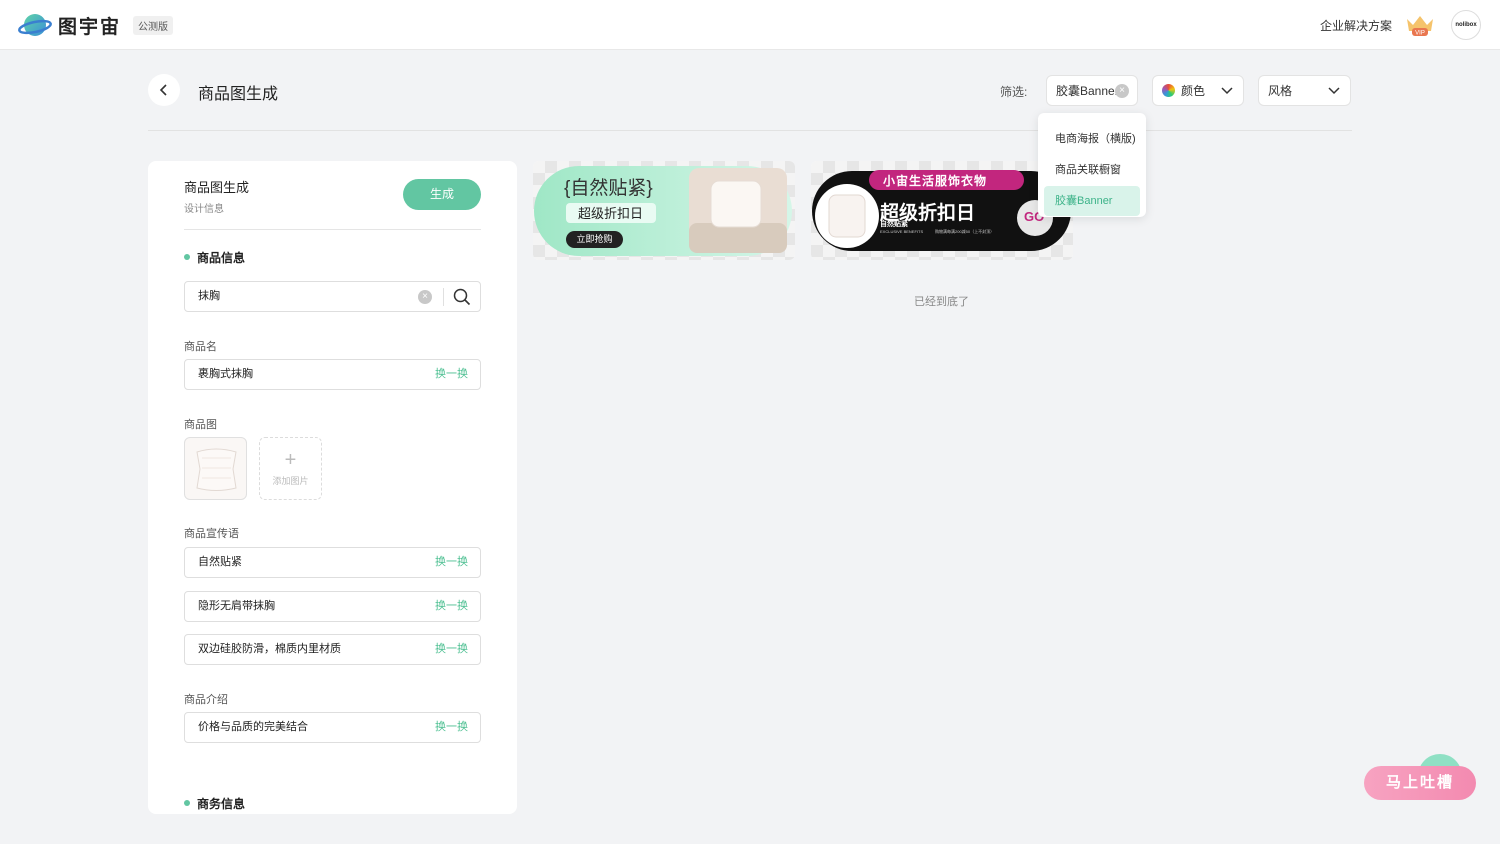 This screenshot has width=1500, height=844. What do you see at coordinates (902, 231) in the screenshot?
I see `card2-small-left: EXCLUSIVE BENEFITS` at bounding box center [902, 231].